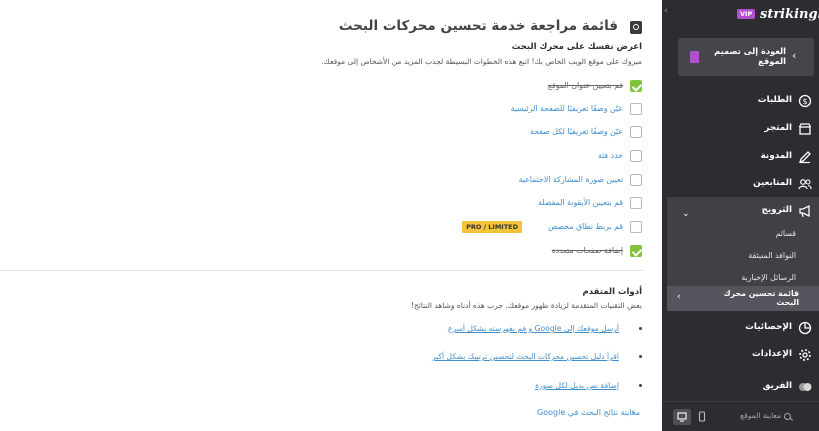 Image resolution: width=819 pixels, height=431 pixels. Describe the element at coordinates (571, 180) in the screenshot. I see `checklist-link: تعيين صورة المشاركة الاجتماعية` at that location.